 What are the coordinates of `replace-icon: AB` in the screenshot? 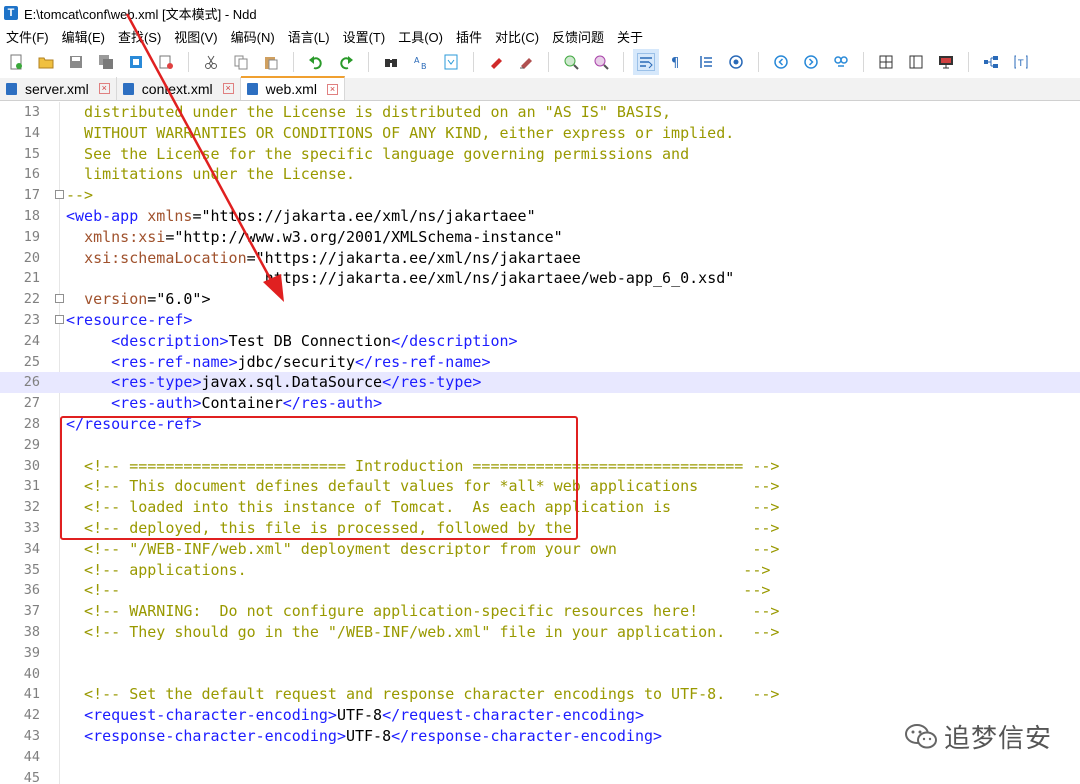 It's located at (421, 62).